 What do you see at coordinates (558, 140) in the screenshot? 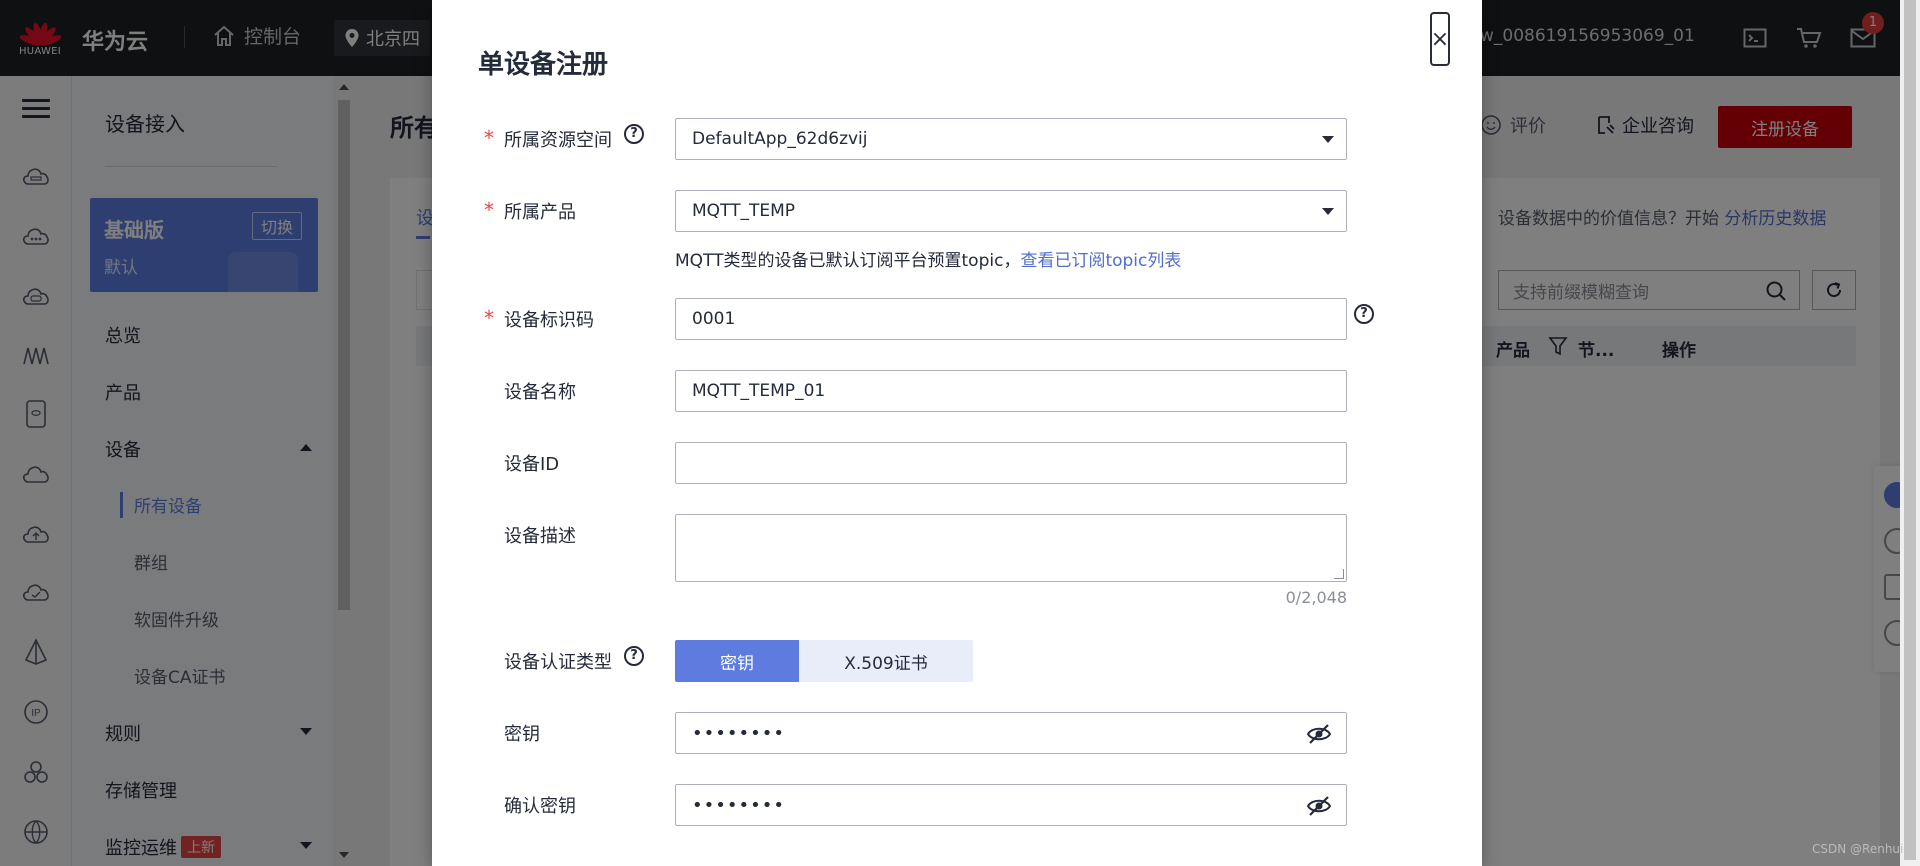
I see `resource-space-label: 所属资源空间` at bounding box center [558, 140].